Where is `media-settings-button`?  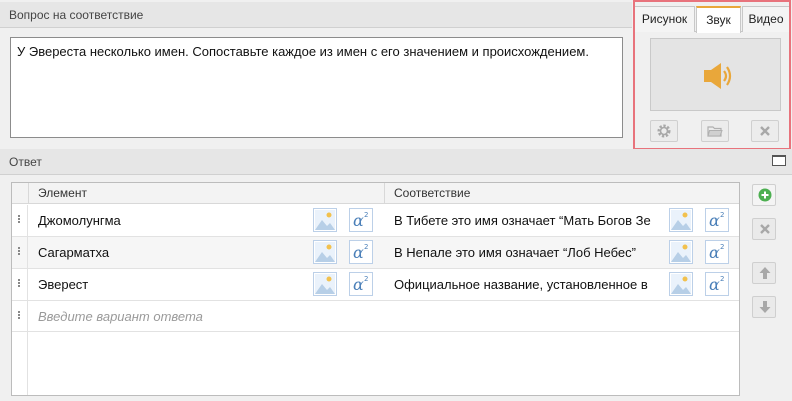
media-settings-button is located at coordinates (664, 131).